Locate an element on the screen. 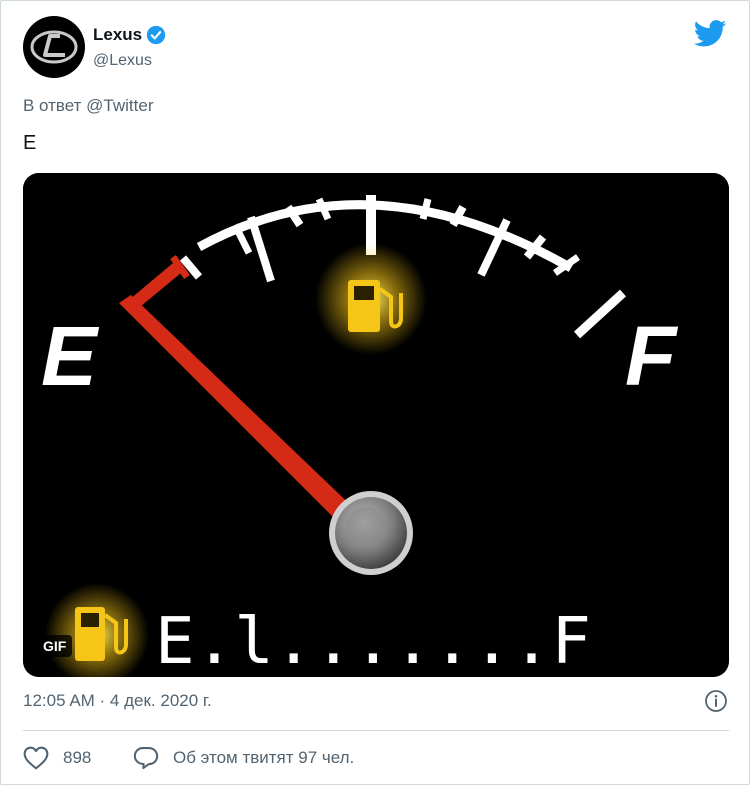 Image resolution: width=750 pixels, height=785 pixels. verified-badge-icon is located at coordinates (156, 35).